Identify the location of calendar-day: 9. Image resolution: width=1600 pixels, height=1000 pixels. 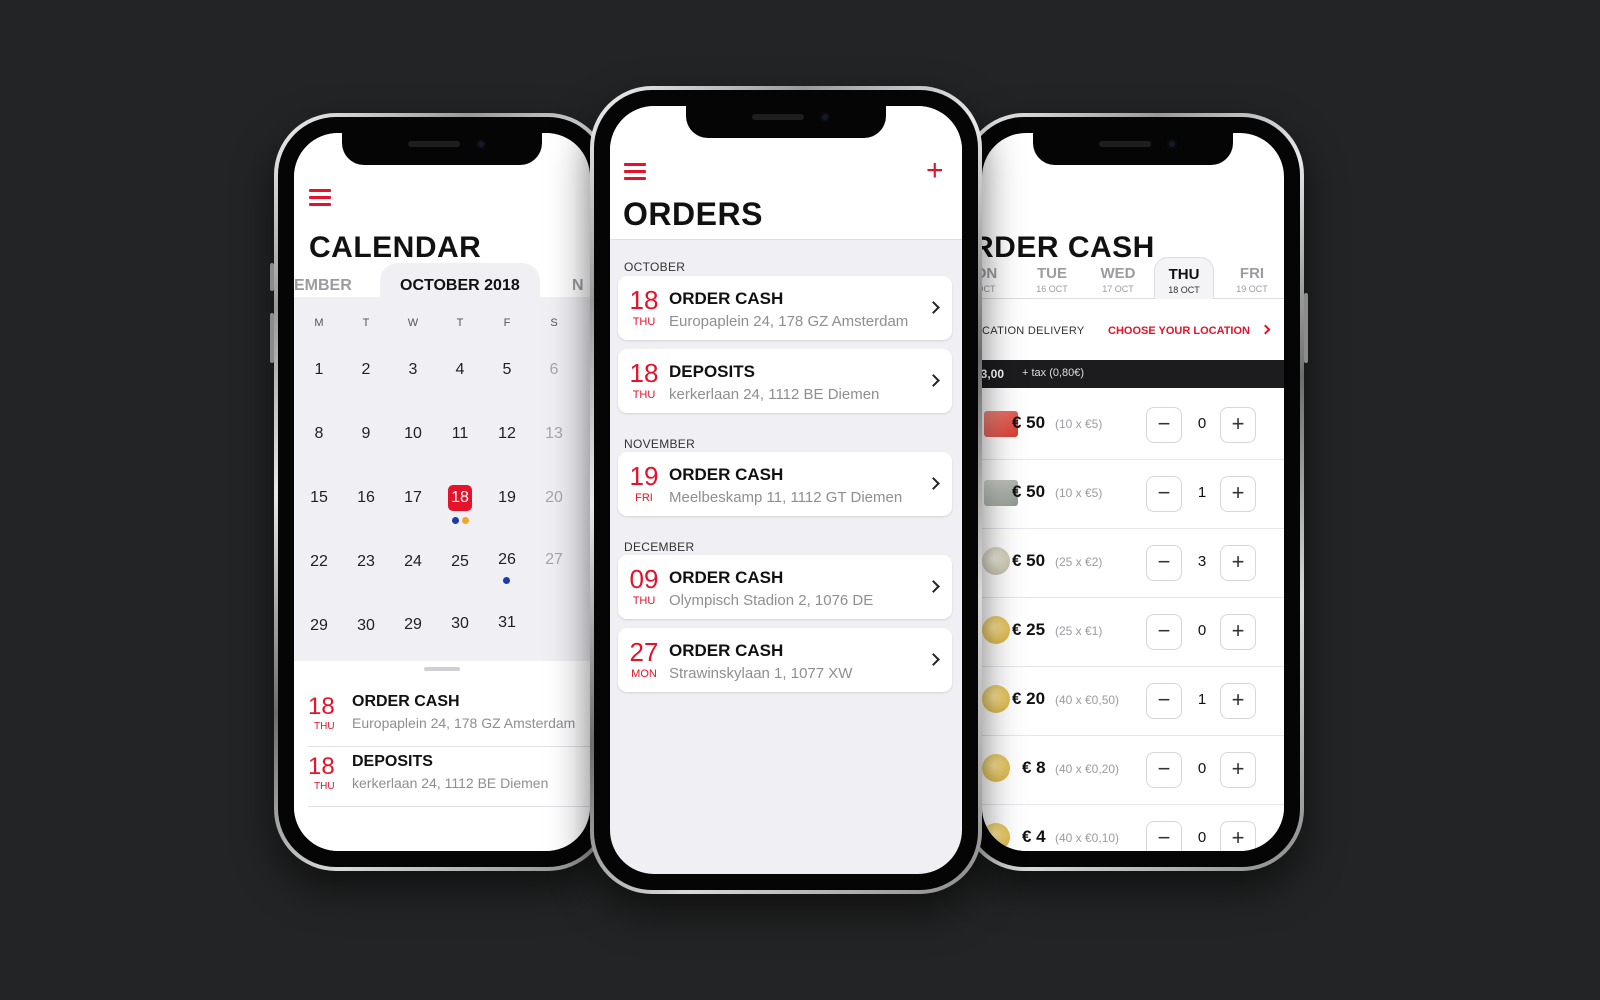
(366, 434).